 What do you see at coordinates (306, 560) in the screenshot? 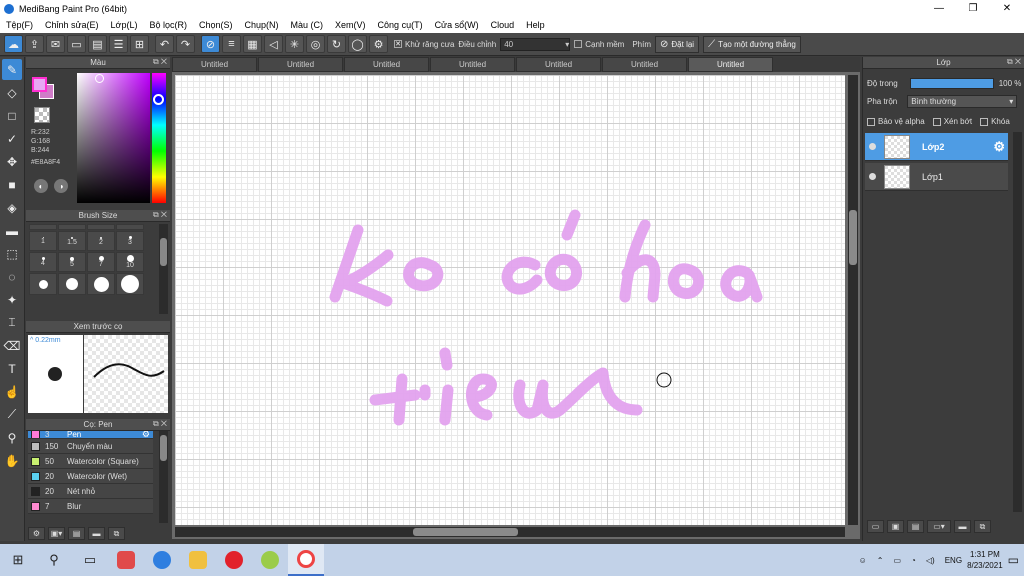
I see `medibang-icon` at bounding box center [306, 560].